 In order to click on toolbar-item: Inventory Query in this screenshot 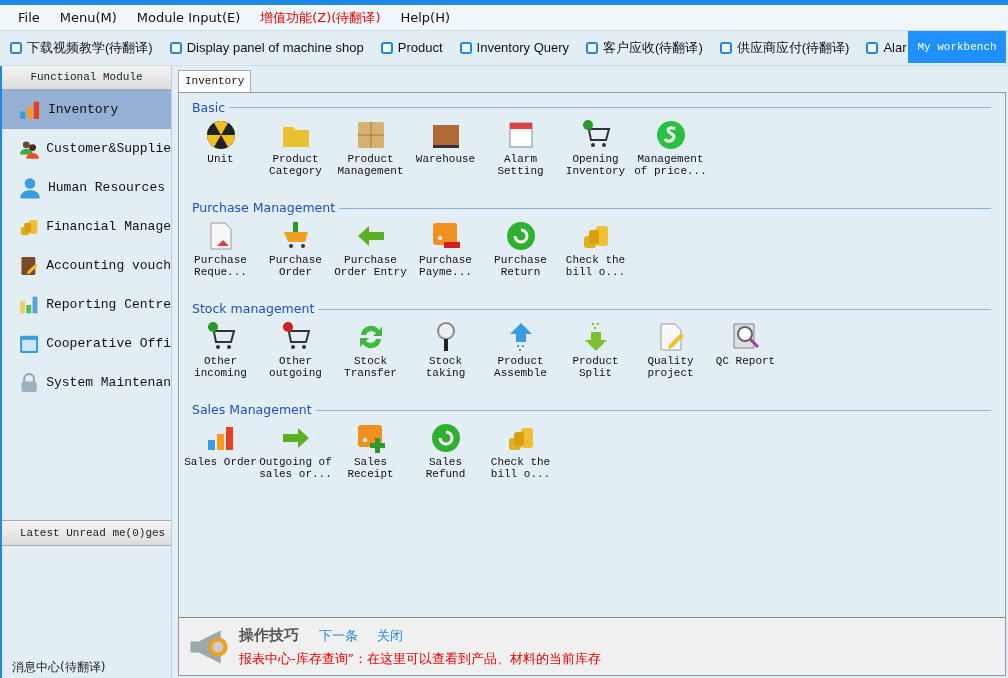, I will do `click(514, 48)`.